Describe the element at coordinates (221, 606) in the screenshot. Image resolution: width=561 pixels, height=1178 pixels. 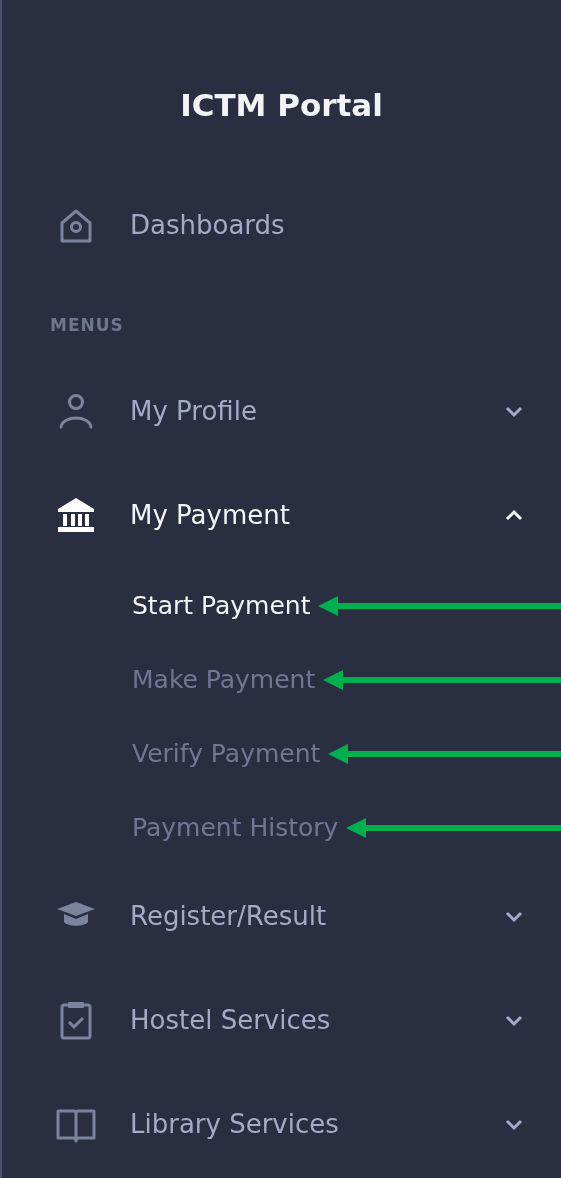
I see `submenu-link: Start Payment` at that location.